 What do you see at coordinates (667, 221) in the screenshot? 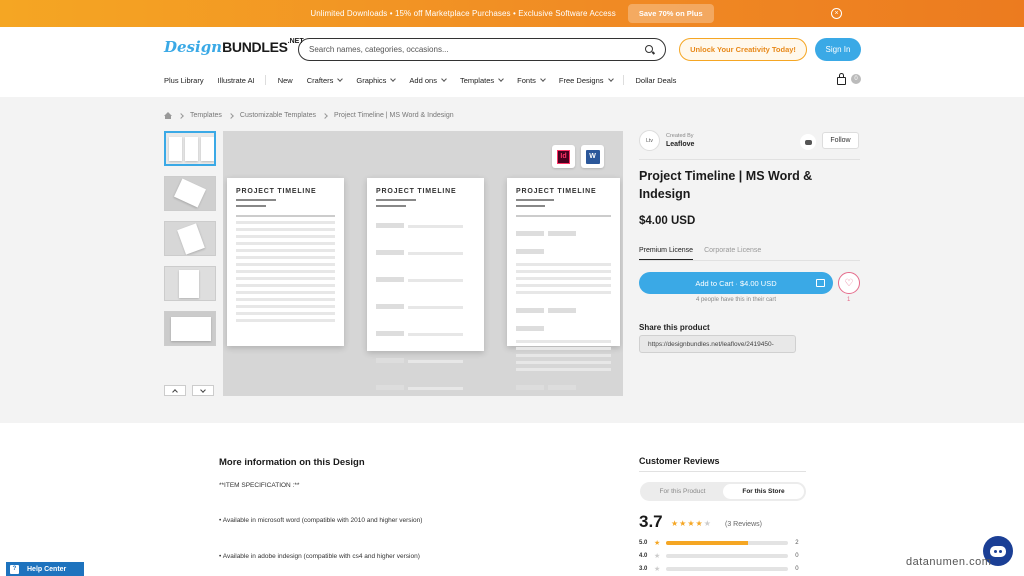
I see `product-price: $4.00 USD` at bounding box center [667, 221].